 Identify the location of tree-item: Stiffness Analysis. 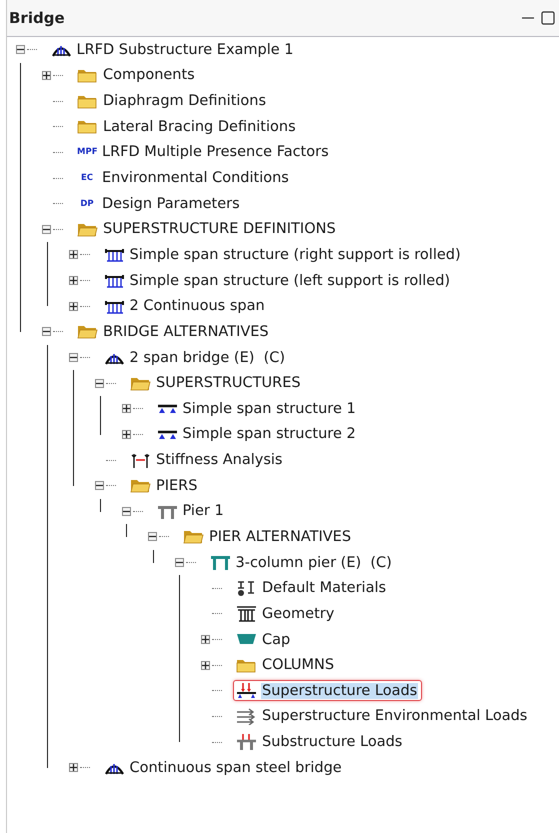
(207, 460).